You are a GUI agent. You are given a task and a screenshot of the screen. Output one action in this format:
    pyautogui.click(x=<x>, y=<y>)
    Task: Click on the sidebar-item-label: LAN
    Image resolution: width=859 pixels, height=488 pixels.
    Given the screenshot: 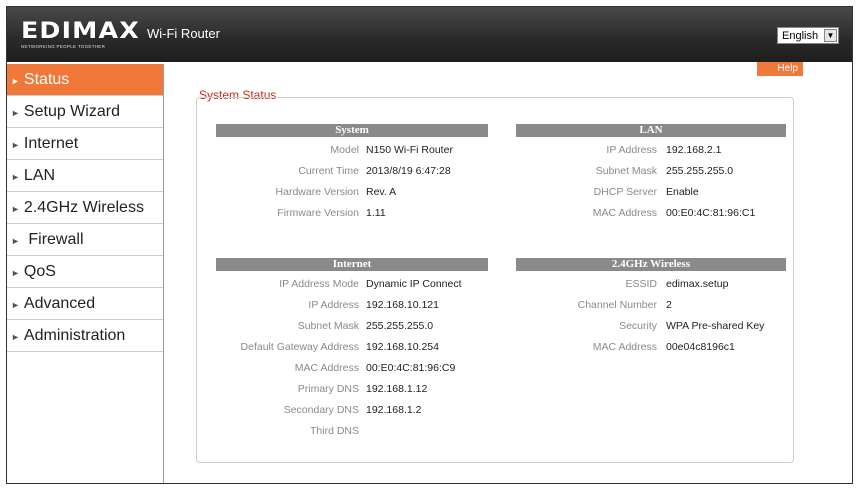 What is the action you would take?
    pyautogui.click(x=39, y=175)
    